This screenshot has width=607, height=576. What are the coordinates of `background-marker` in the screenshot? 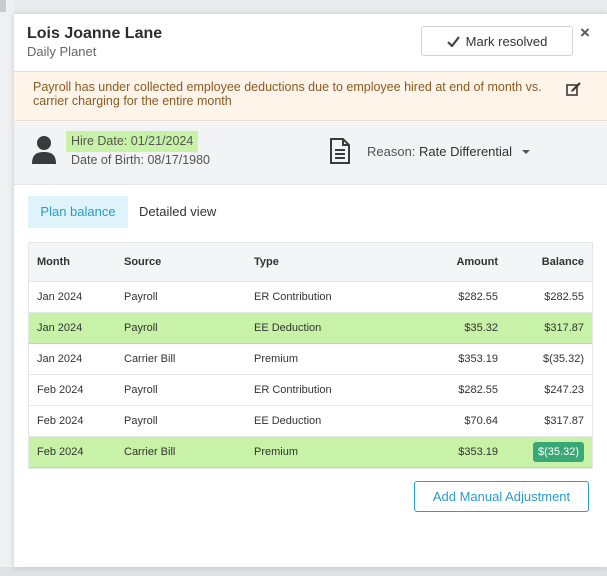 It's located at (3, 6).